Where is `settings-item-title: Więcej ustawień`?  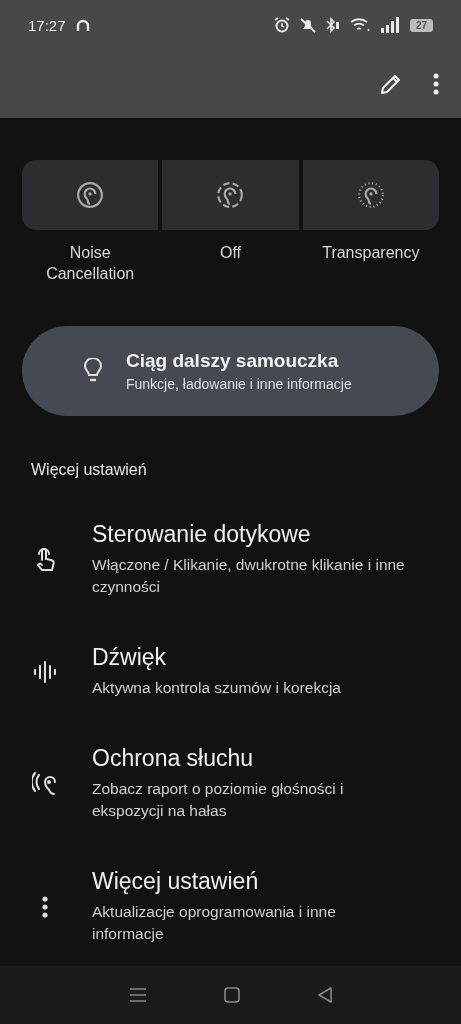 settings-item-title: Więcej ustawień is located at coordinates (251, 881).